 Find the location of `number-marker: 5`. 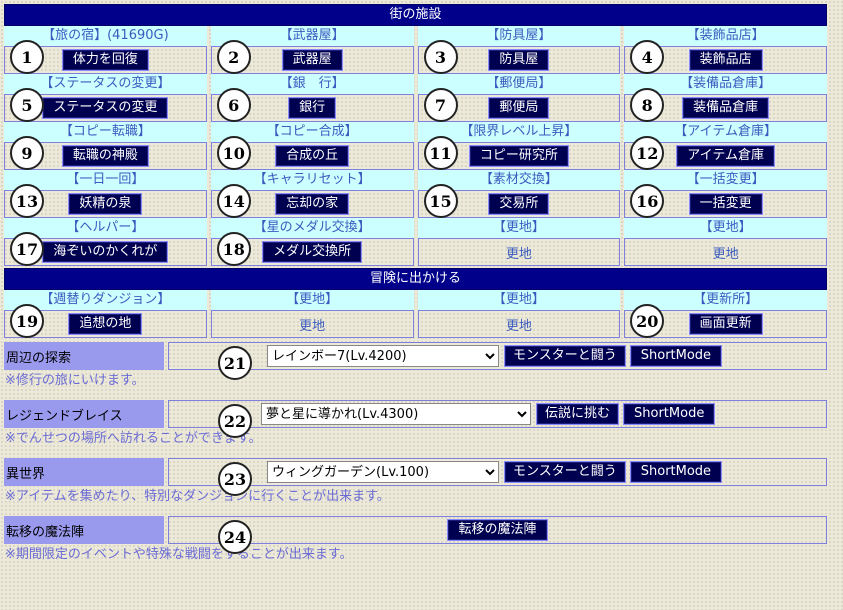

number-marker: 5 is located at coordinates (27, 105).